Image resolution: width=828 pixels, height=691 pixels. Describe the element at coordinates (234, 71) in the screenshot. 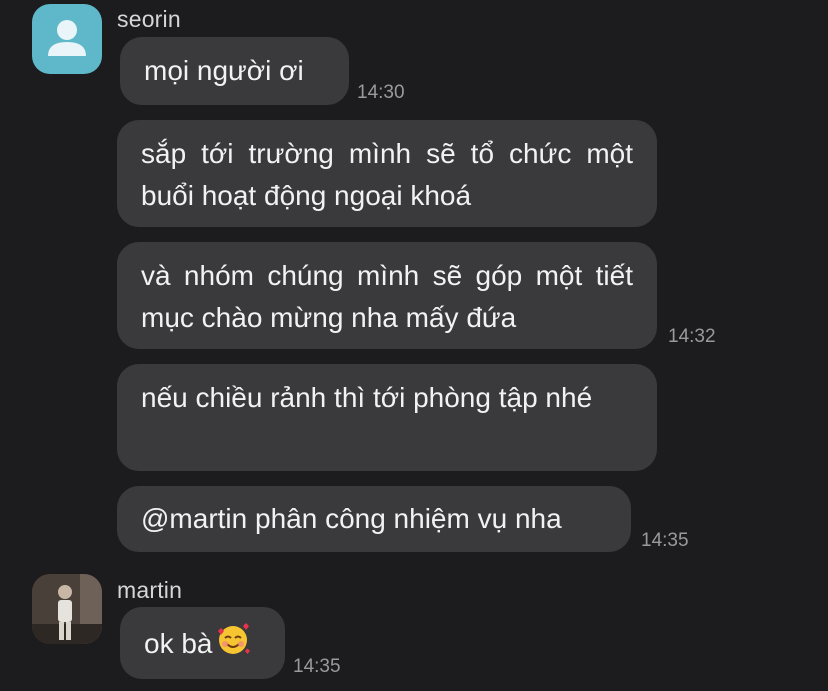

I see `message-bubble: mọi người ơi` at that location.